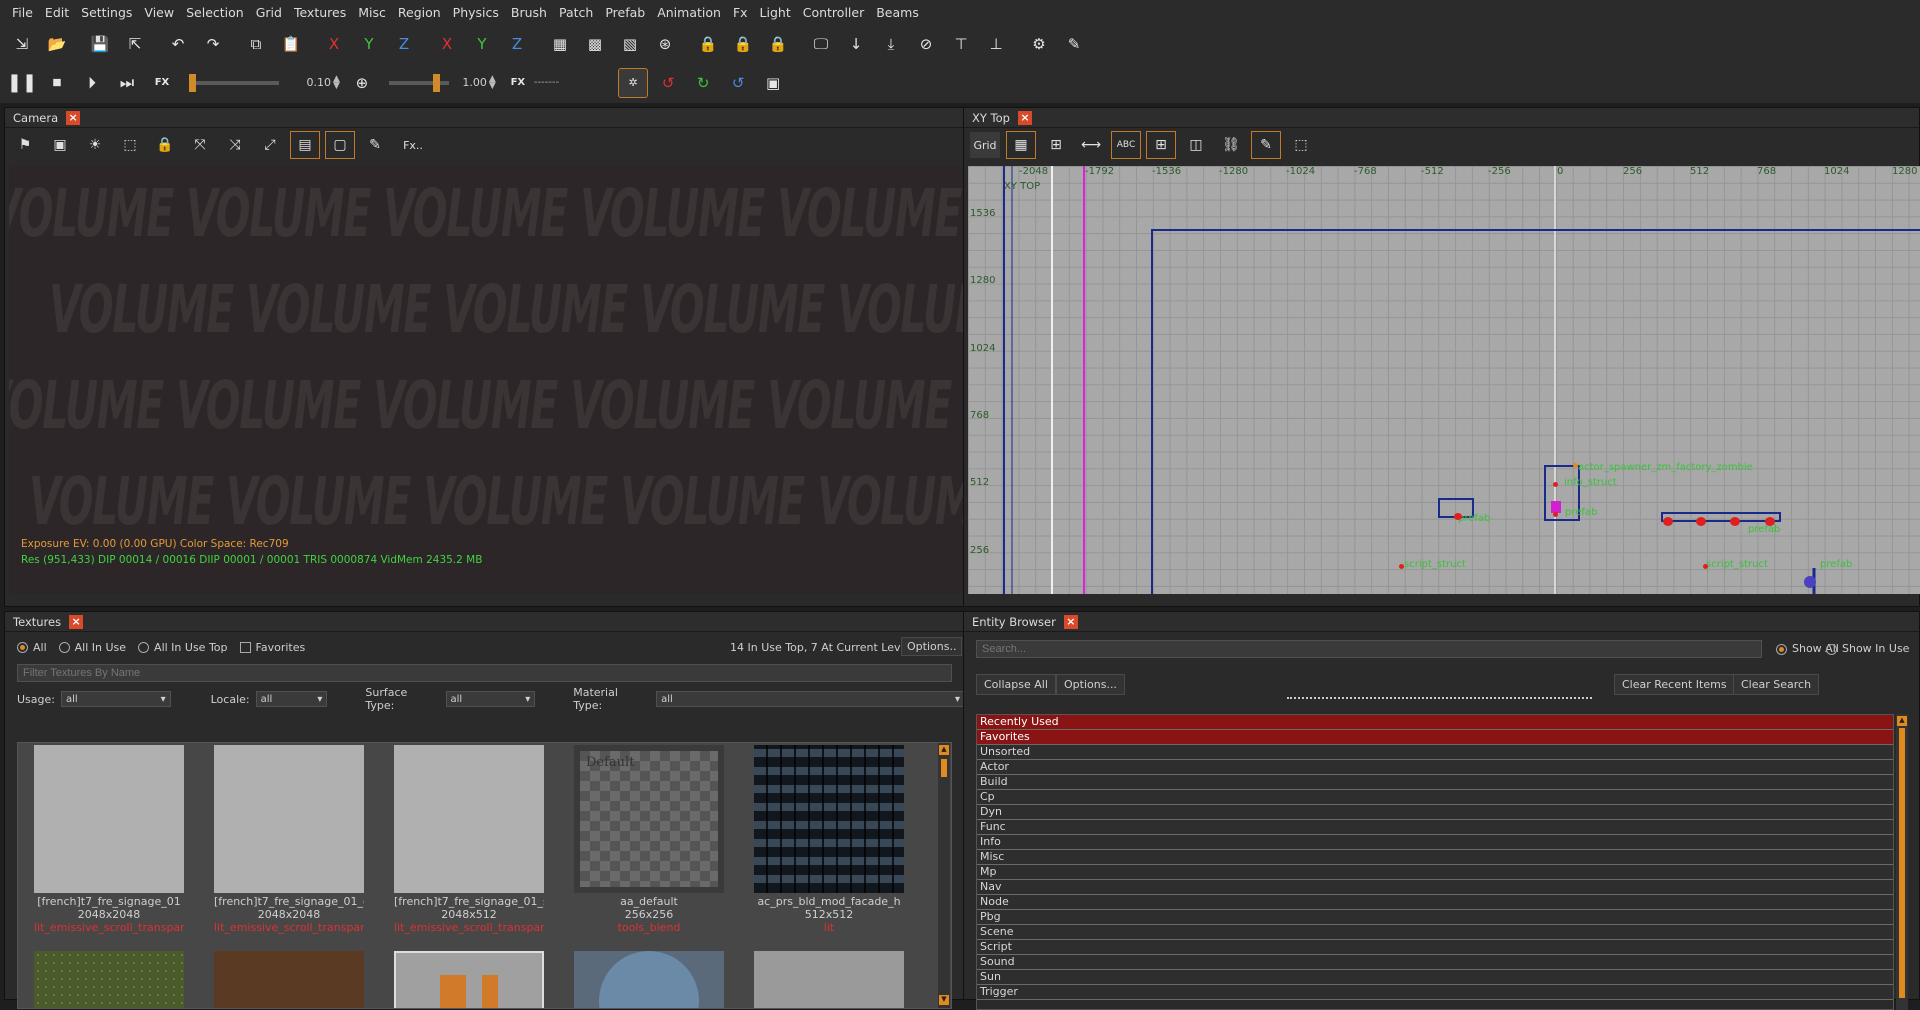 The image size is (1920, 1010). I want to click on menu-selection: Selection, so click(215, 12).